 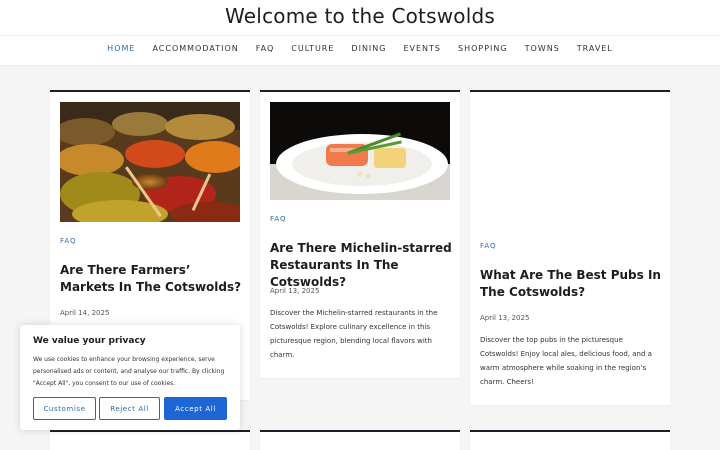 What do you see at coordinates (595, 48) in the screenshot?
I see `nav-item-travel: TRAVEL` at bounding box center [595, 48].